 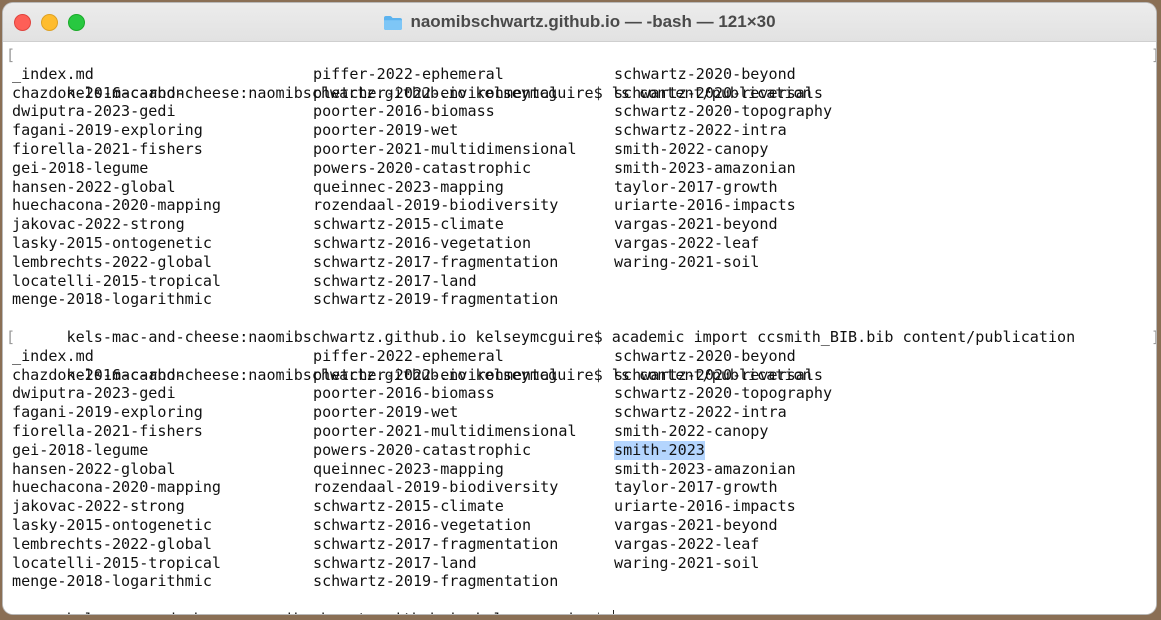 I want to click on file-entry: vargas-2021-beyond, so click(x=696, y=524).